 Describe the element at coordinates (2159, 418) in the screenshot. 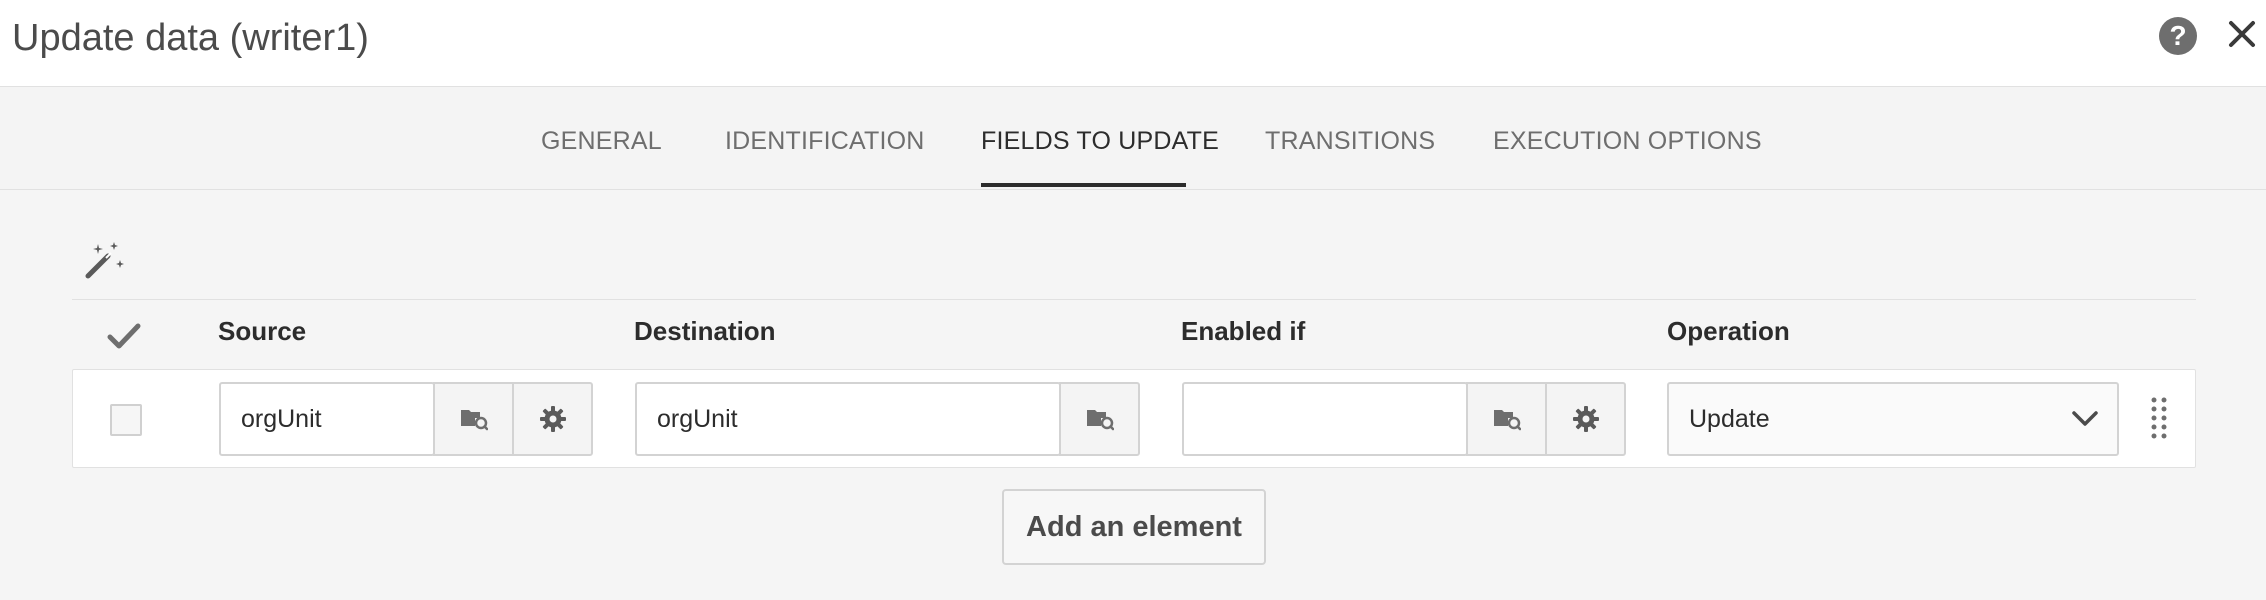

I see `drag-handle-icon` at that location.